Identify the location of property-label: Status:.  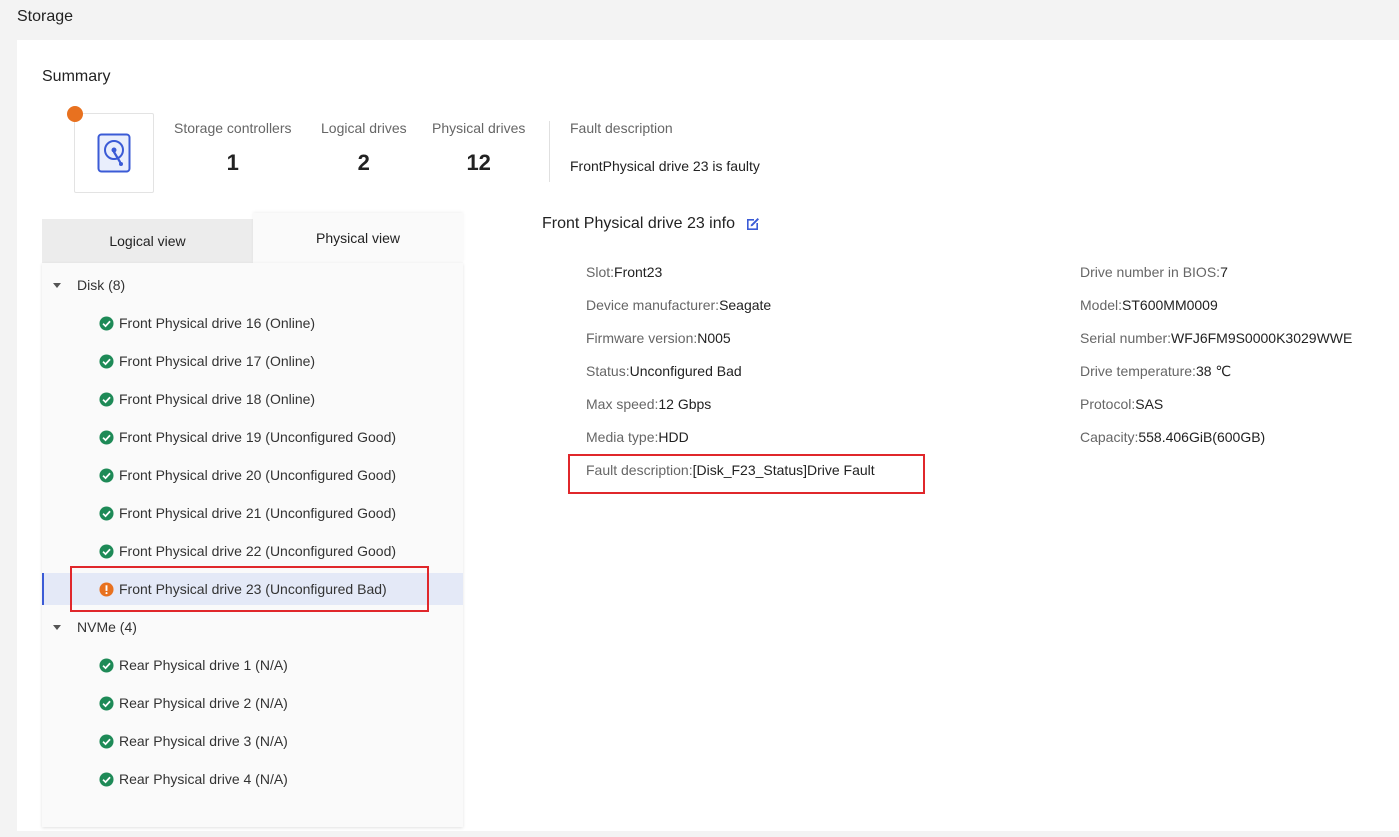
(608, 371).